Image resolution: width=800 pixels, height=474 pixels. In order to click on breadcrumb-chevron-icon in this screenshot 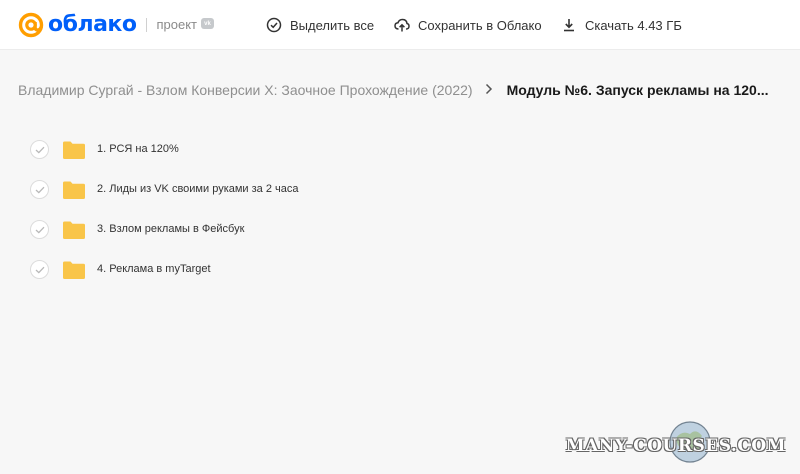, I will do `click(489, 90)`.